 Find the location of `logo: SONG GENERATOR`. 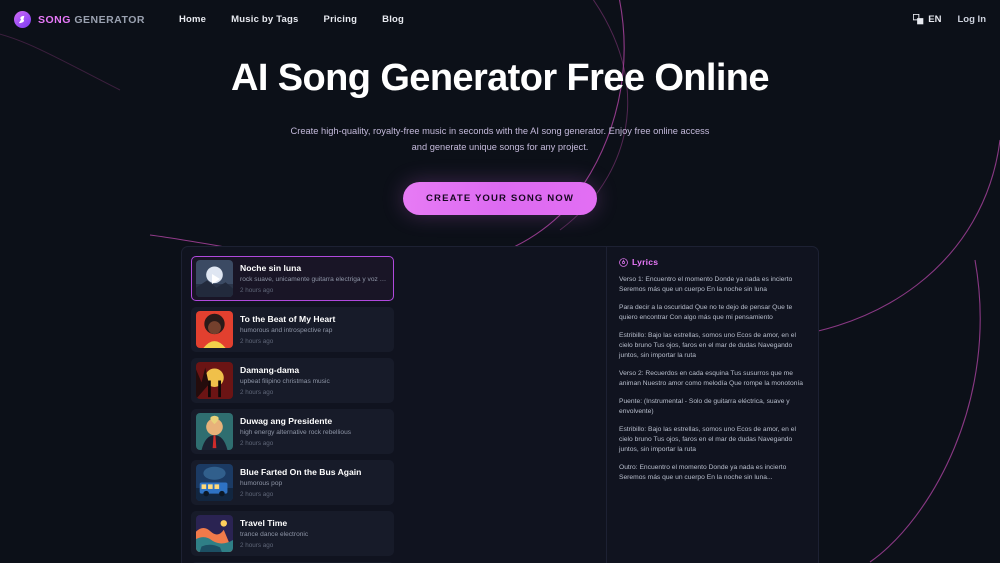

logo: SONG GENERATOR is located at coordinates (79, 19).